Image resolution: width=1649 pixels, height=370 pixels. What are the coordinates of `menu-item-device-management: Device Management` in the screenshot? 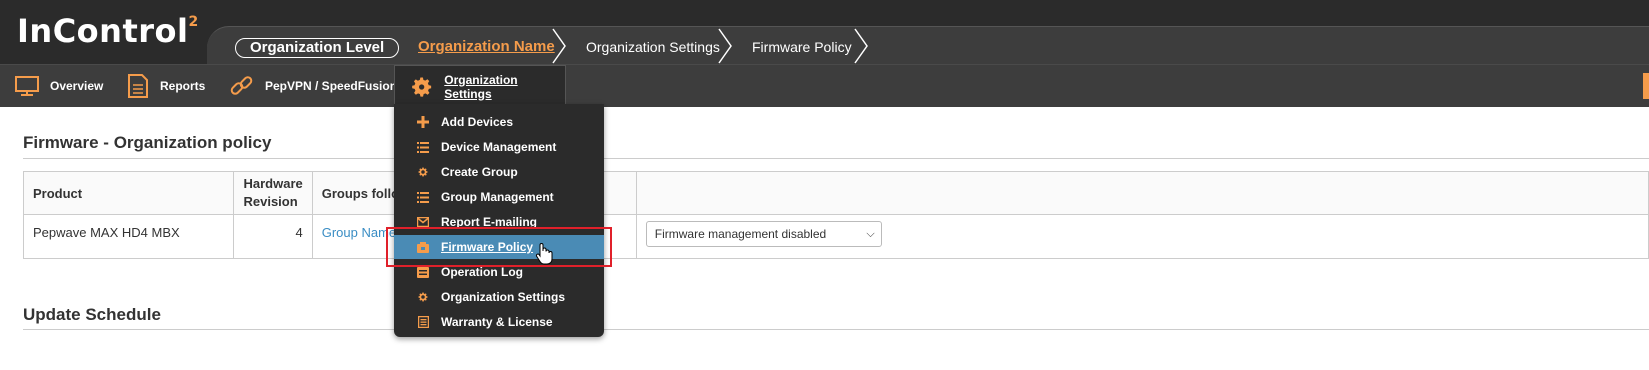 It's located at (499, 147).